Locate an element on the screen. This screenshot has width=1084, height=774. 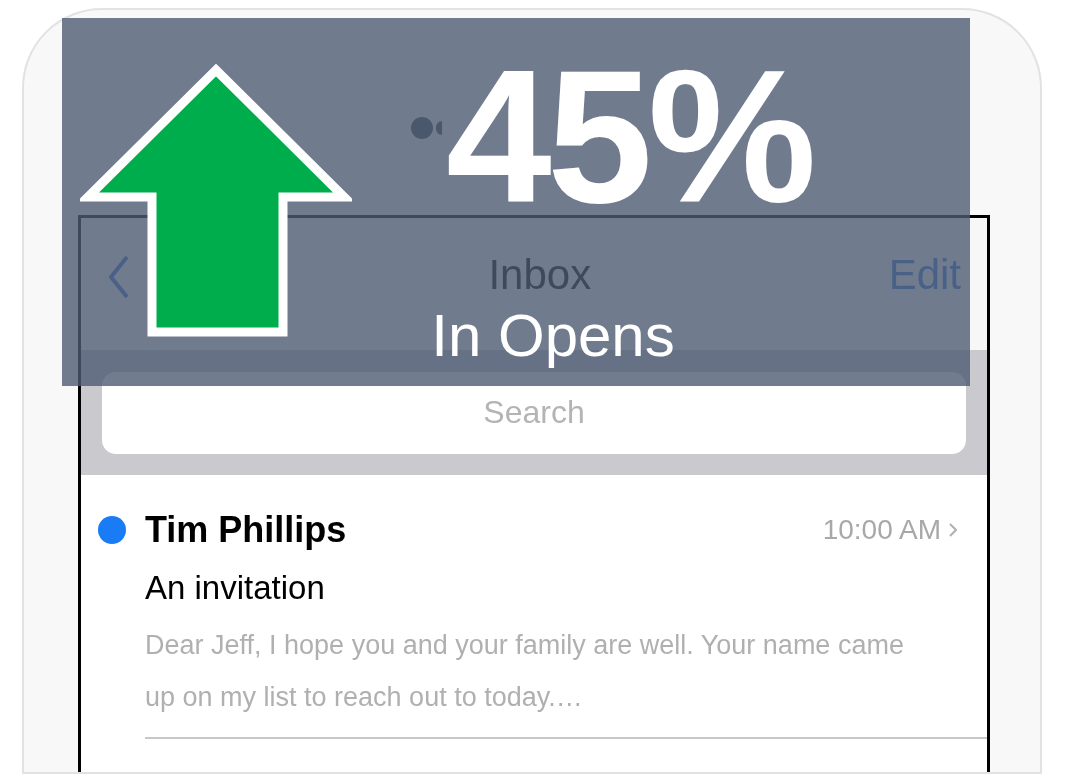
message-time: 10:00 AM is located at coordinates (881, 530).